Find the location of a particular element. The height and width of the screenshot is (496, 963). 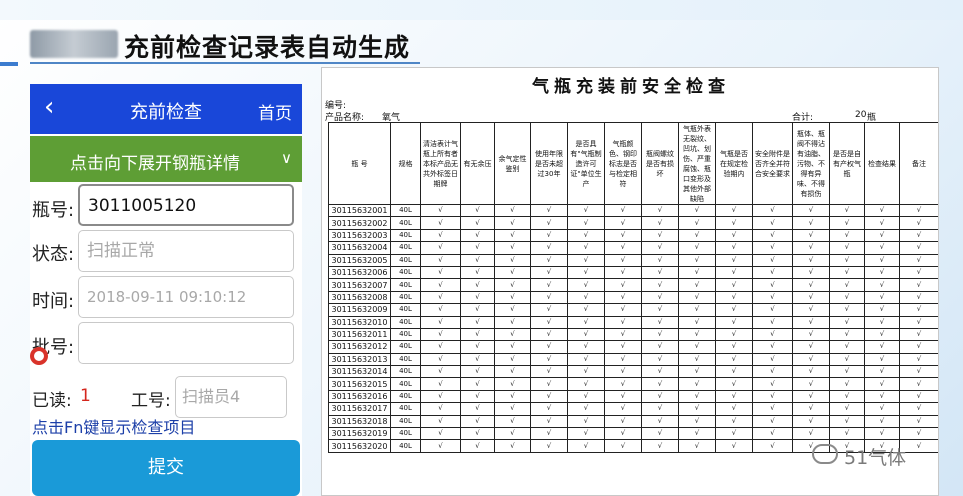

table-row: 30115632007 40L √ √ √ √ √ √ √ √ √ √ √ √ √ √ is located at coordinates (633, 285).